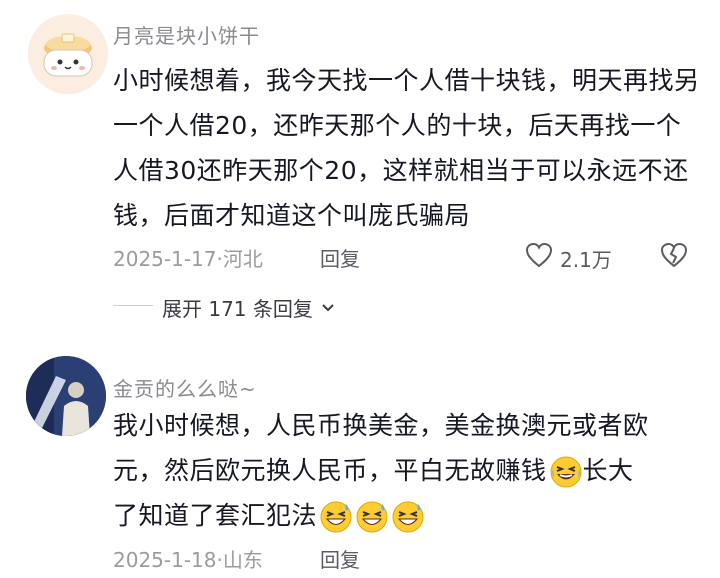  What do you see at coordinates (165, 259) in the screenshot?
I see `comment-date: 2025-1-17` at bounding box center [165, 259].